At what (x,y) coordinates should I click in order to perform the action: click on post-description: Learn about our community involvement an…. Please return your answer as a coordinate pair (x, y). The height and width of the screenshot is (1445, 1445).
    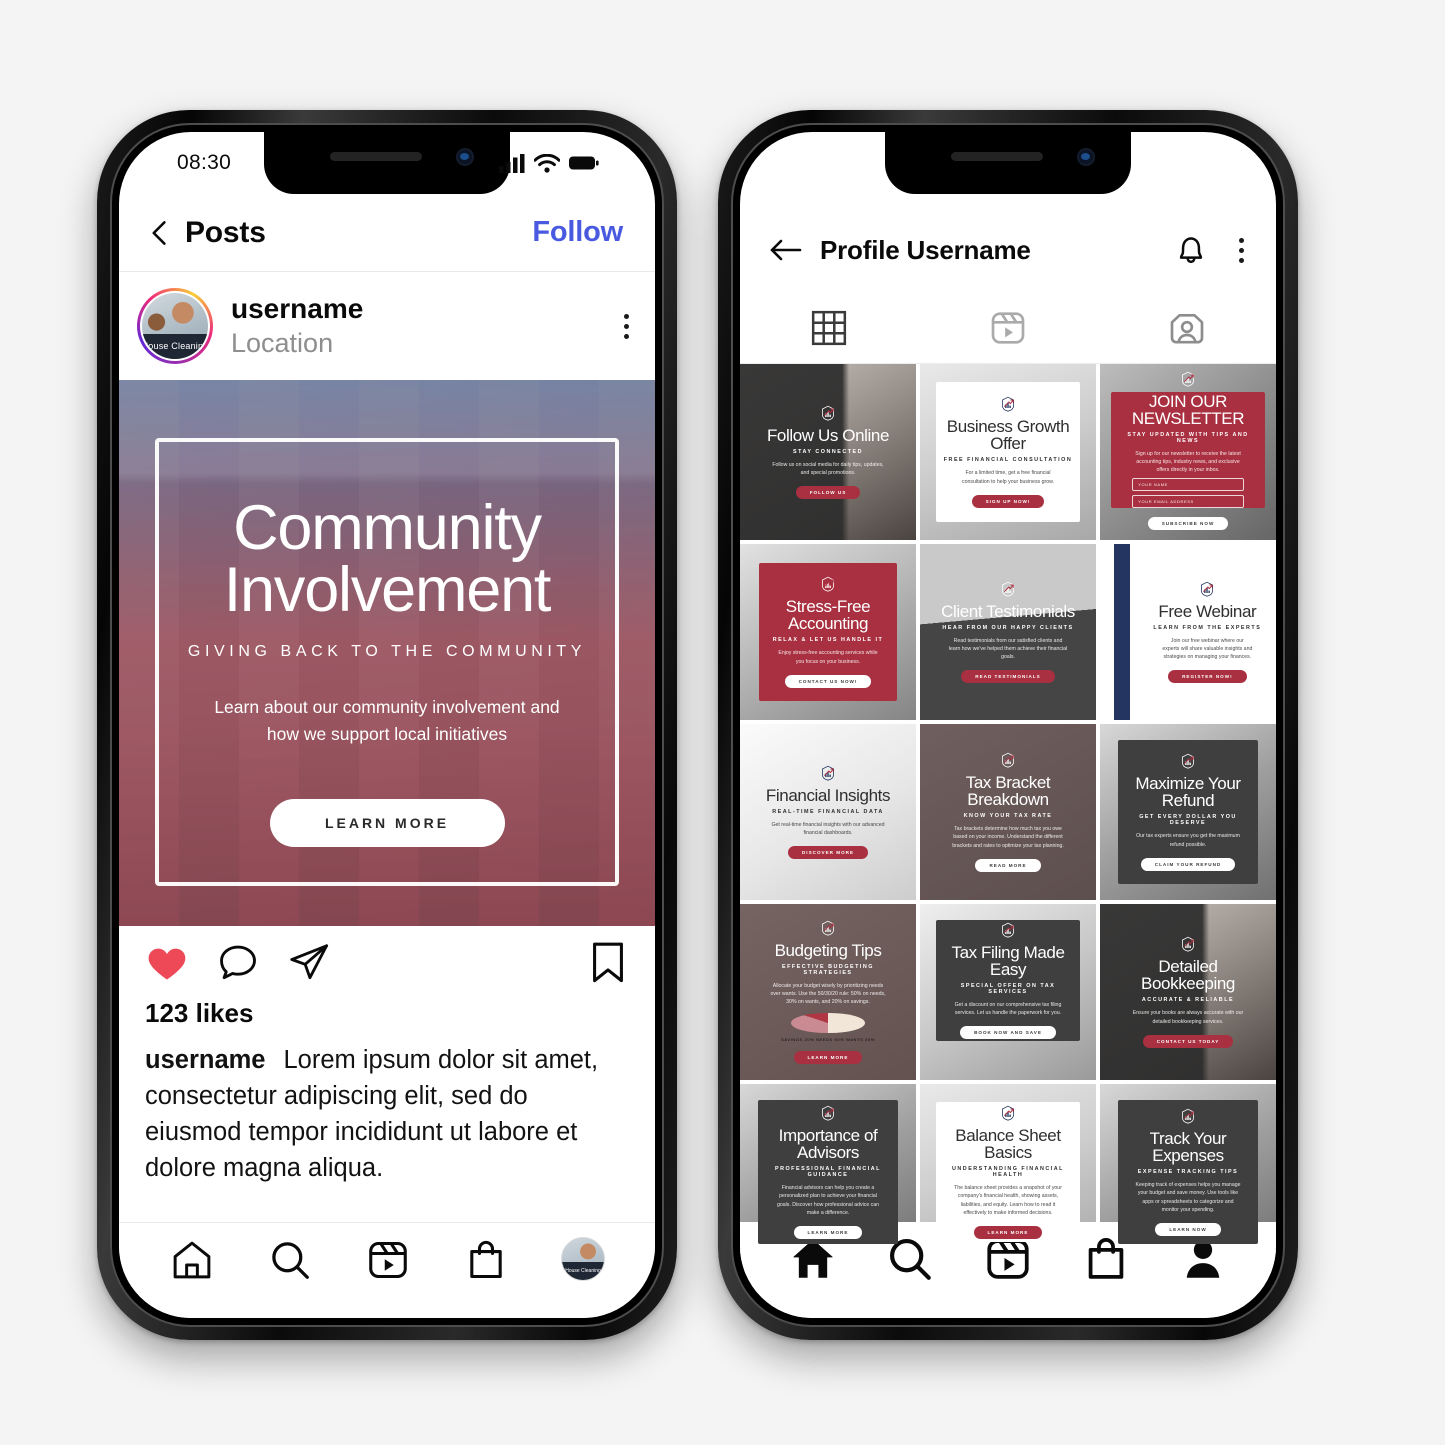
    Looking at the image, I should click on (387, 720).